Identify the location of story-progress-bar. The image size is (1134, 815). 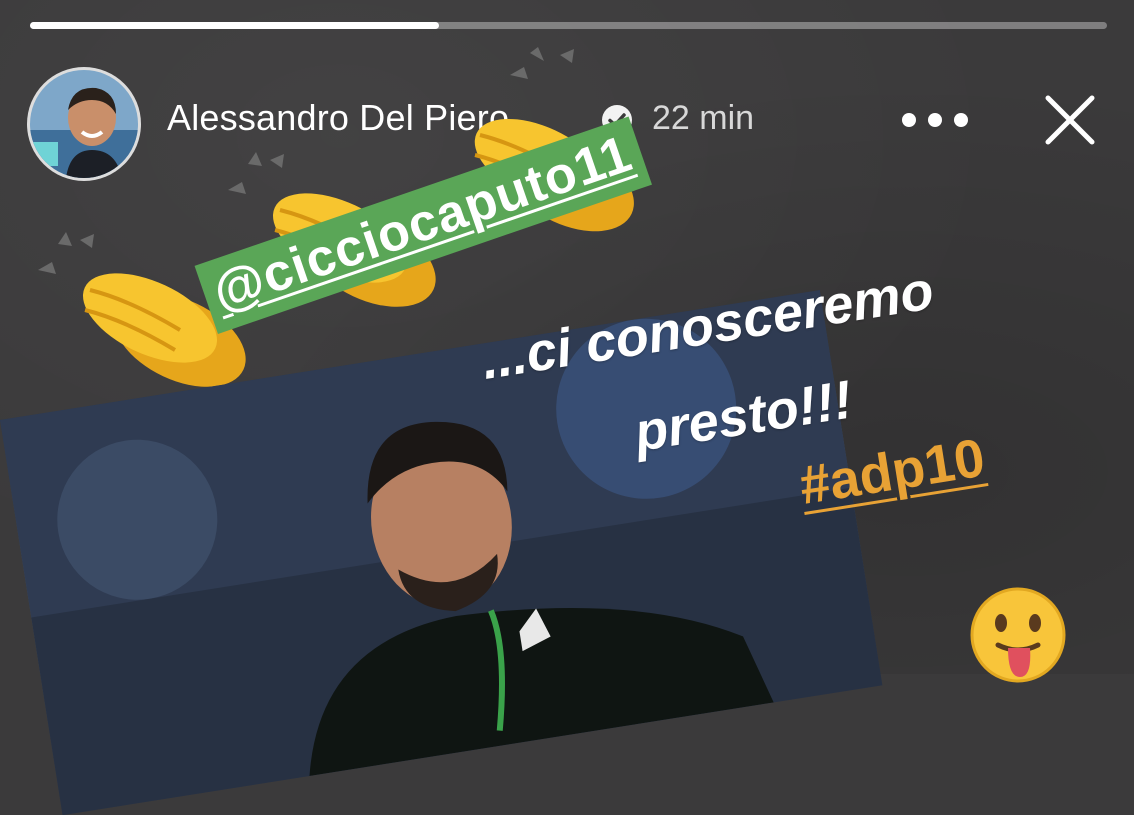
(568, 25).